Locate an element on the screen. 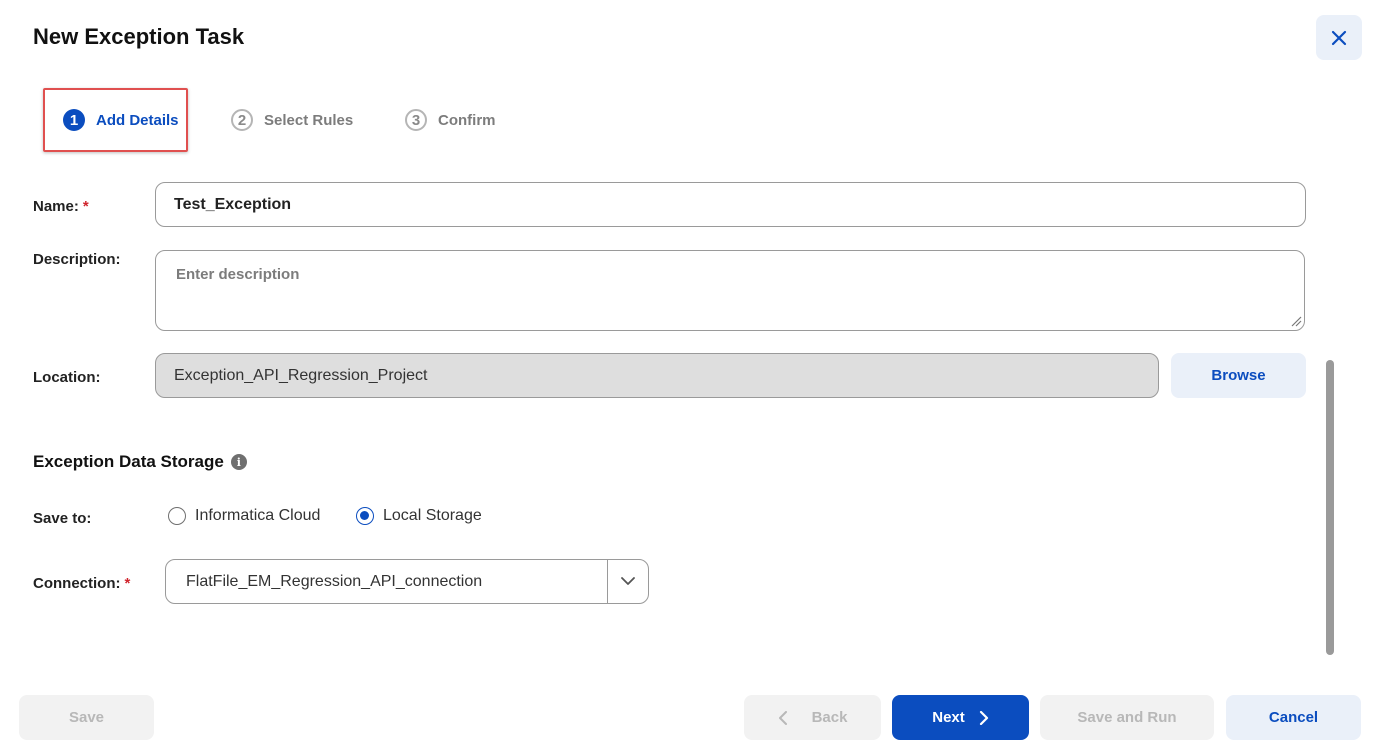 The image size is (1379, 741). step-confirm: 3 Confirm is located at coordinates (450, 120).